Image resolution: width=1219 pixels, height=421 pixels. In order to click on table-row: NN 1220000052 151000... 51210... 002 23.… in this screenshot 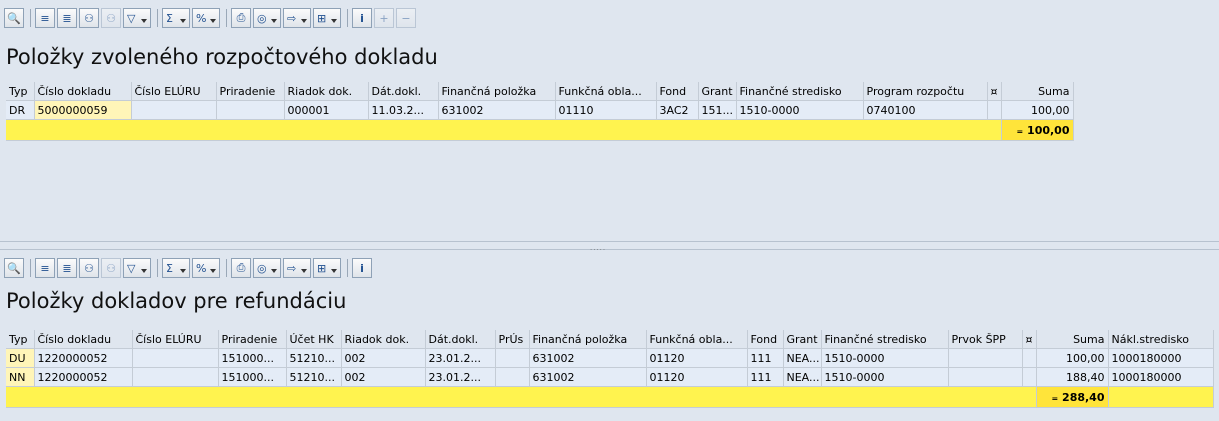, I will do `click(610, 377)`.